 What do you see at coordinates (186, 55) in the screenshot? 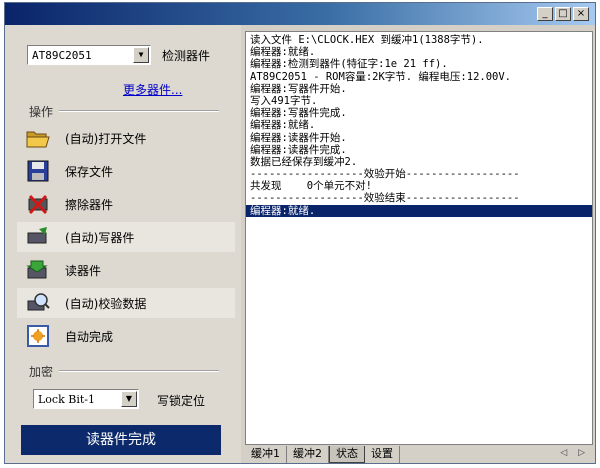
I see `detect-device-button: 检测器件` at bounding box center [186, 55].